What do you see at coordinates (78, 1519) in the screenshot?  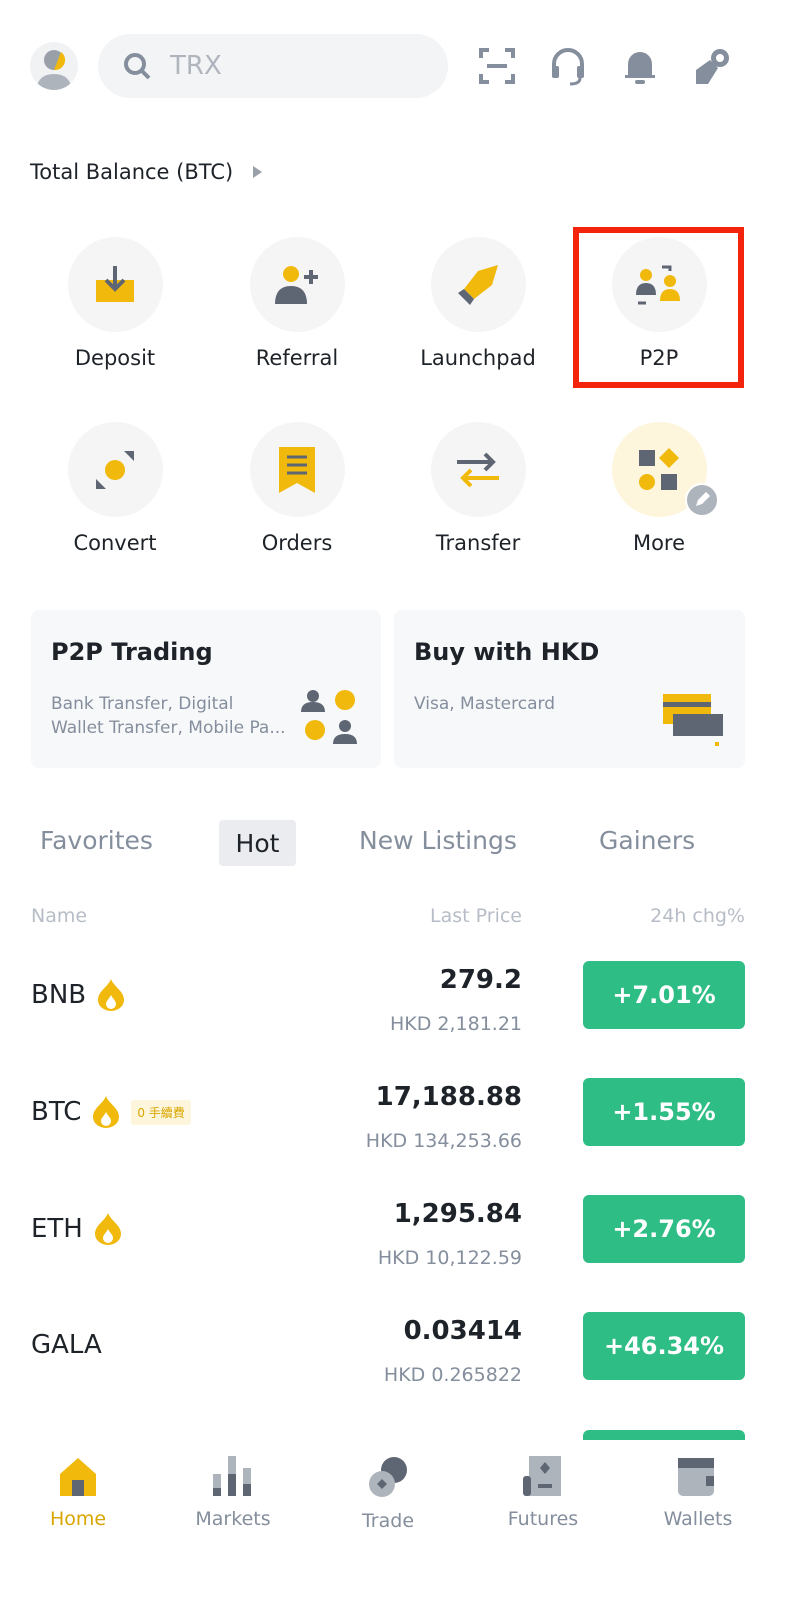 I see `nav-label: Home` at bounding box center [78, 1519].